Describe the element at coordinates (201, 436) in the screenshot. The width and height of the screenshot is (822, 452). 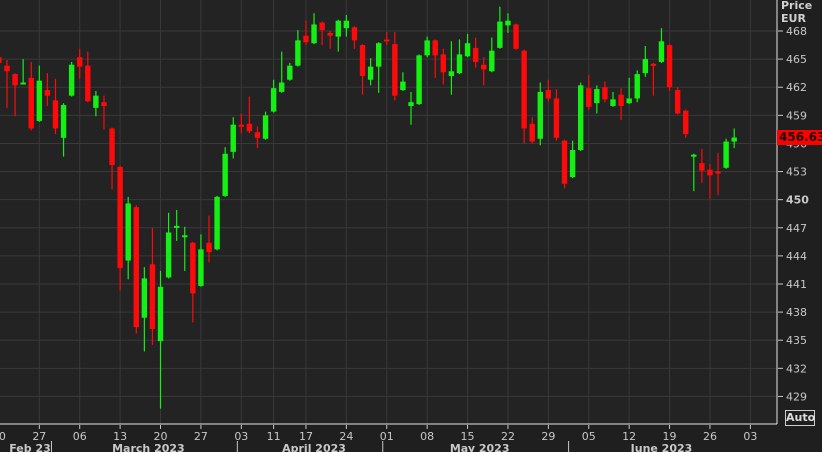
I see `date-tick-label: 27` at that location.